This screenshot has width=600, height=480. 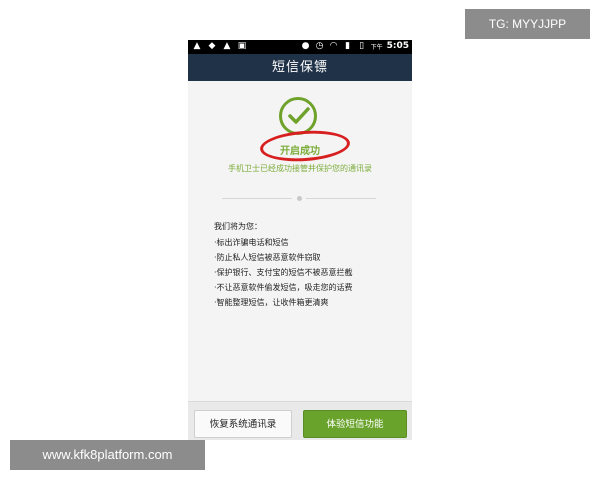 I want to click on wifi-icon: ◠, so click(x=333, y=46).